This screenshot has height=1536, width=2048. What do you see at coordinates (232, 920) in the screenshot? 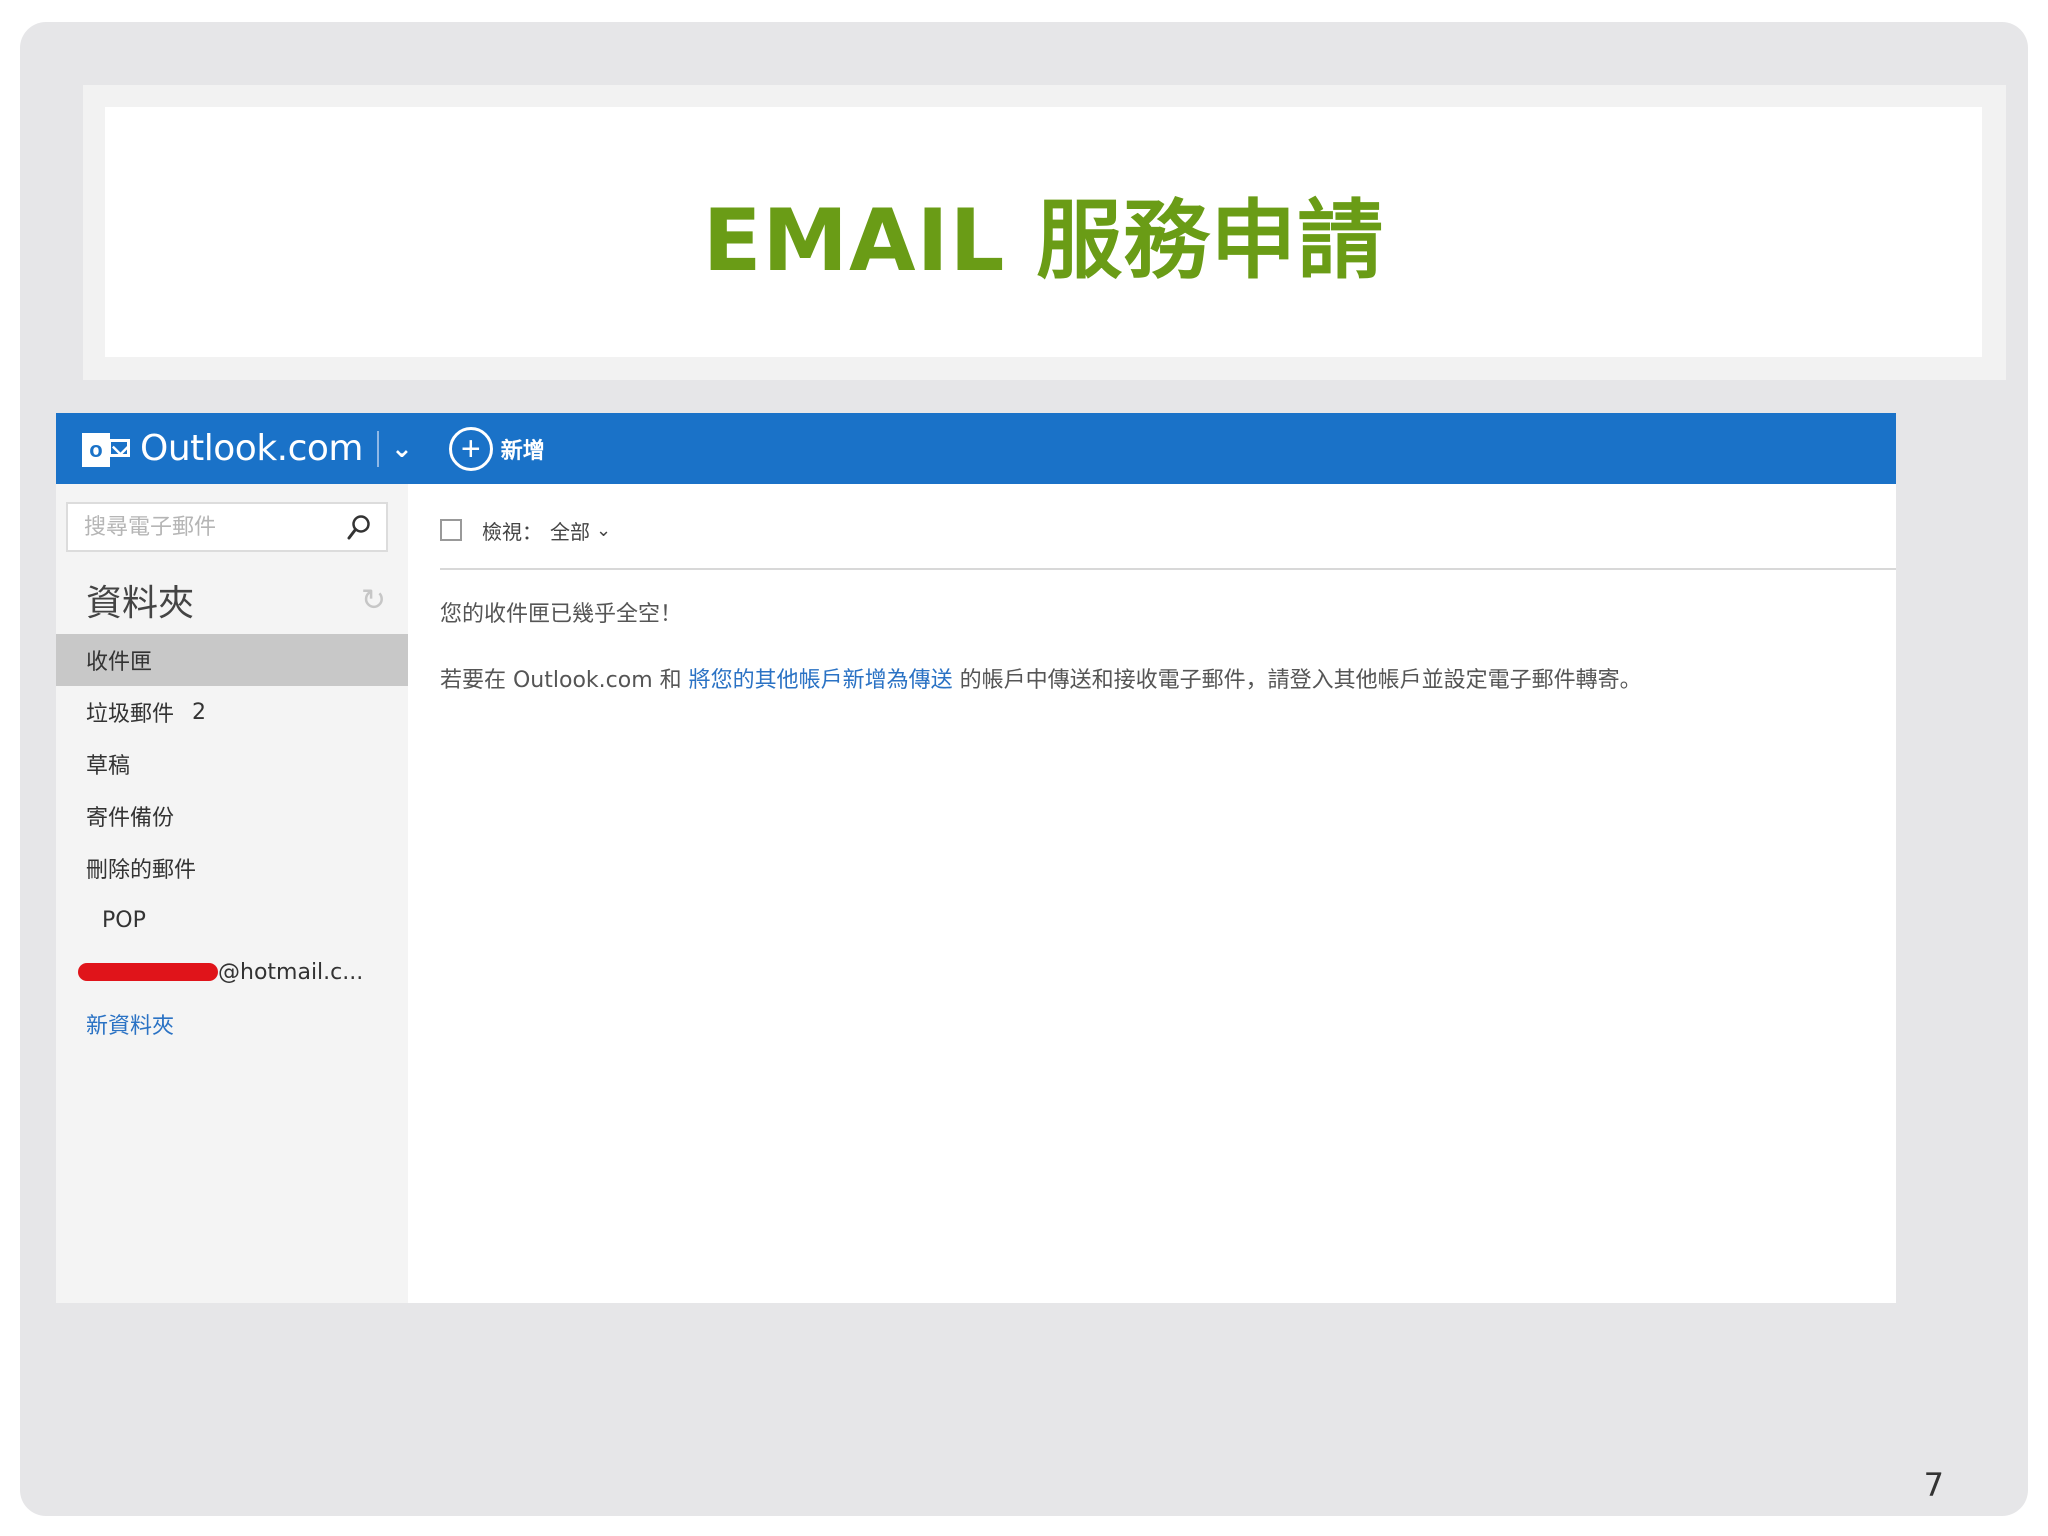
I see `folder-pop: POP` at bounding box center [232, 920].